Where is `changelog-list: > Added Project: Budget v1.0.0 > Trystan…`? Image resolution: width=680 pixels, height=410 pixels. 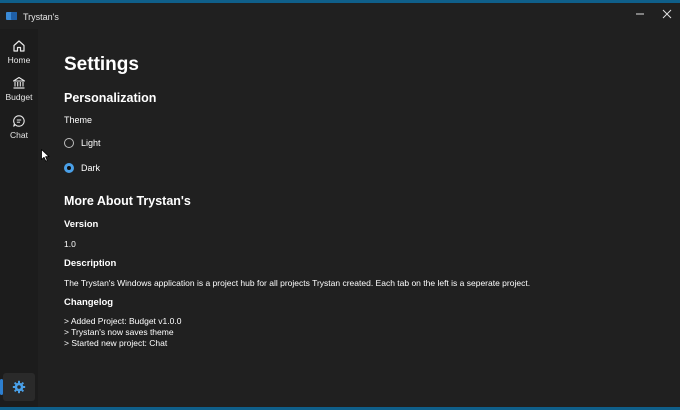
changelog-list: > Added Project: Budget v1.0.0 > Trystan… is located at coordinates (122, 332).